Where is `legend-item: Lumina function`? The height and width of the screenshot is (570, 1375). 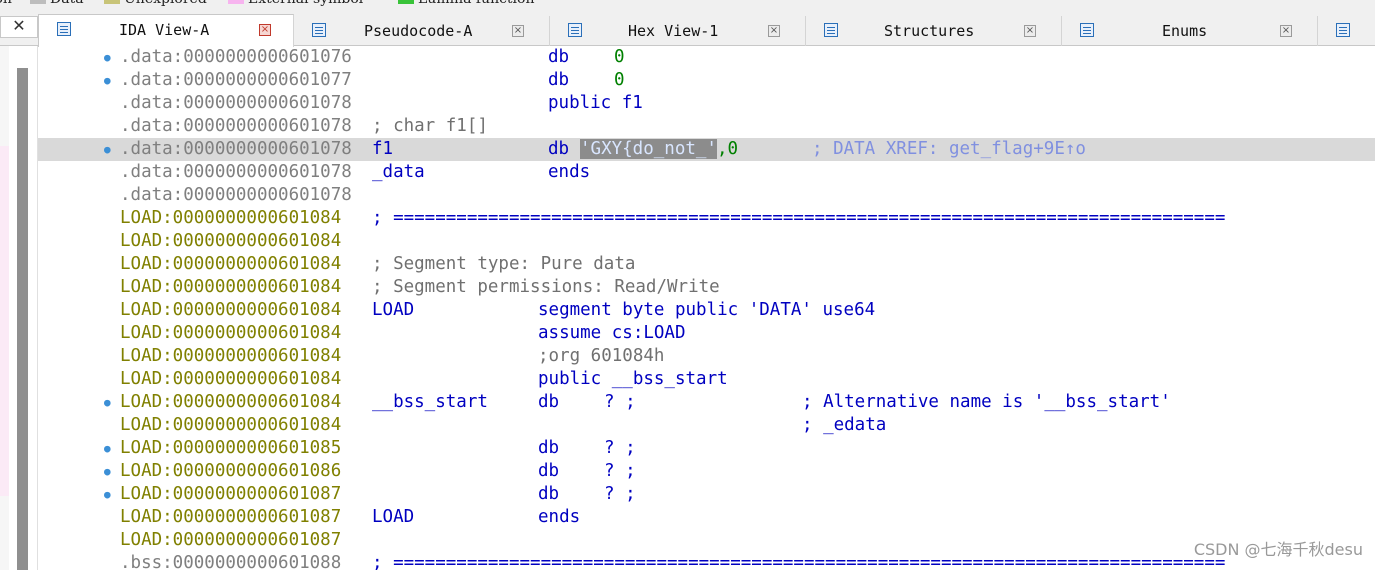
legend-item: Lumina function is located at coordinates (466, 4).